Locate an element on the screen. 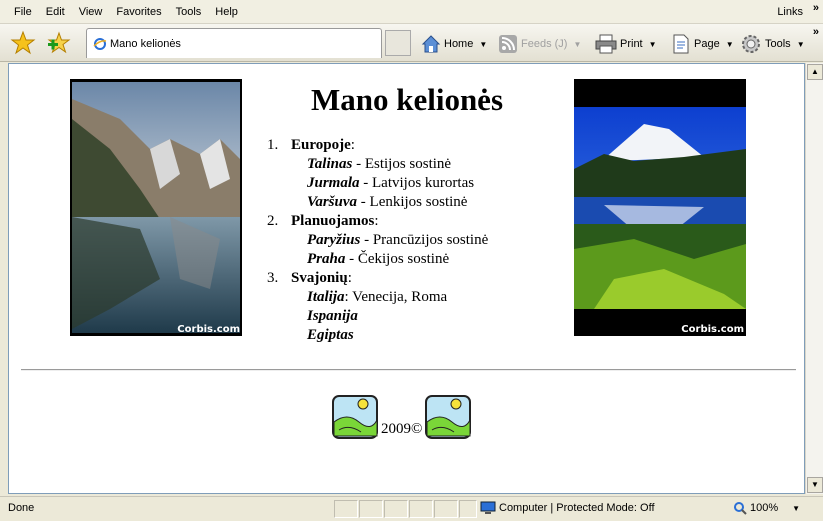  section-heading: Europoje is located at coordinates (321, 145).